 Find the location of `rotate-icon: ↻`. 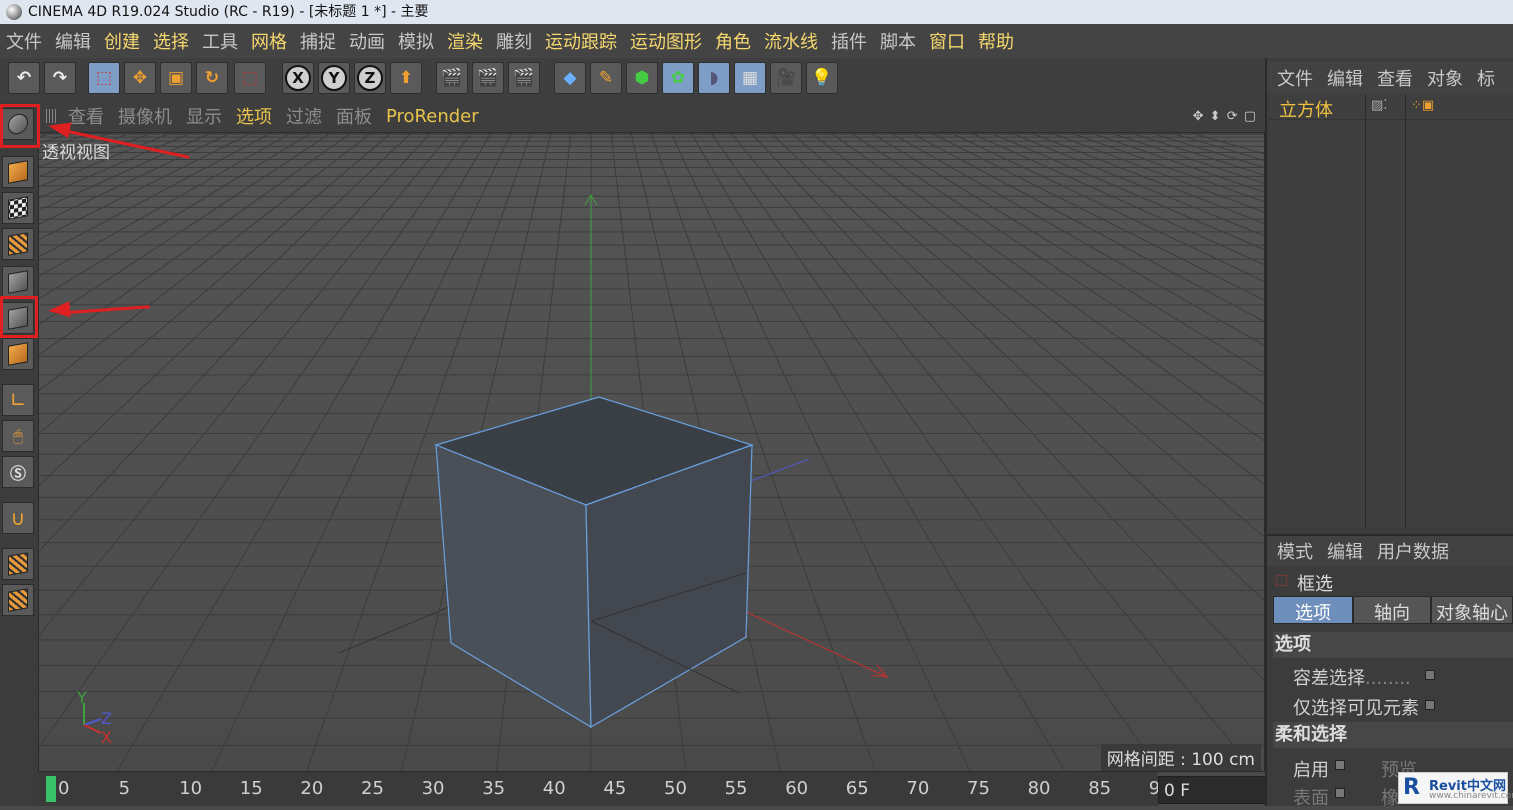

rotate-icon: ↻ is located at coordinates (212, 78).